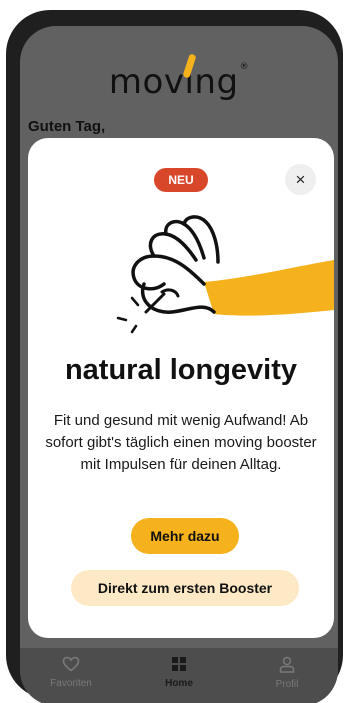  I want to click on close-button: ×, so click(300, 179).